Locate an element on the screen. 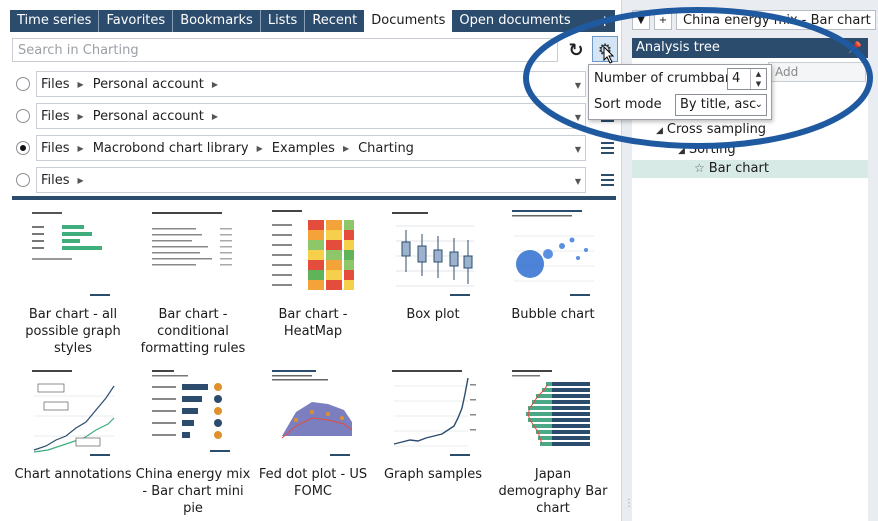 This screenshot has height=521, width=878. document-card: Bar chart - conditional formatting rules is located at coordinates (193, 284).